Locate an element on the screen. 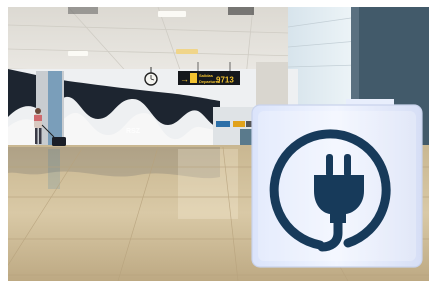  overhead-sign-arrow-icon: → is located at coordinates (184, 79).